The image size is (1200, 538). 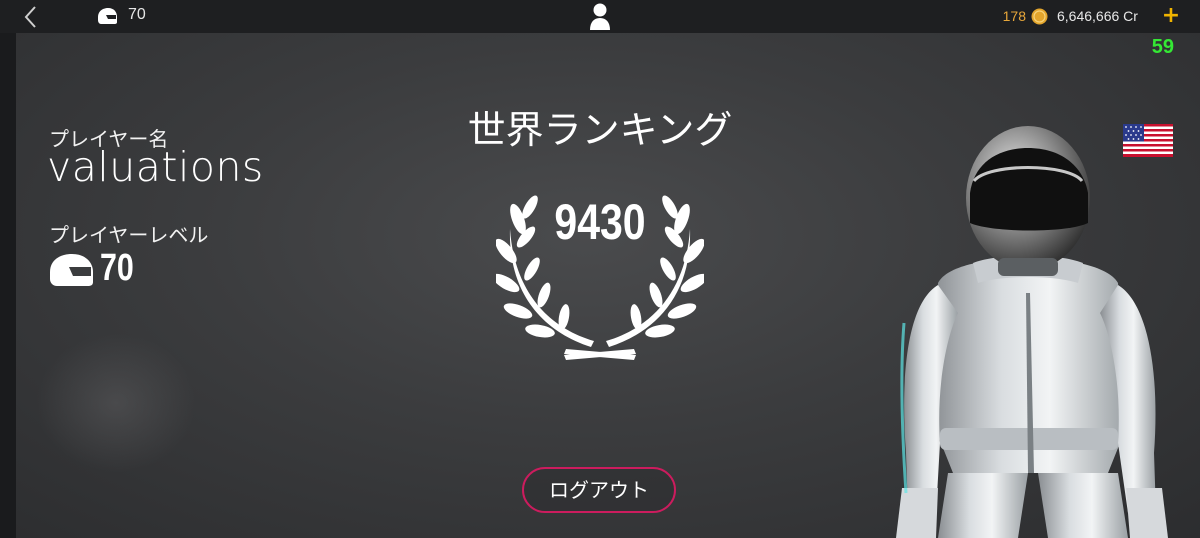 What do you see at coordinates (116, 403) in the screenshot?
I see `background-smoke` at bounding box center [116, 403].